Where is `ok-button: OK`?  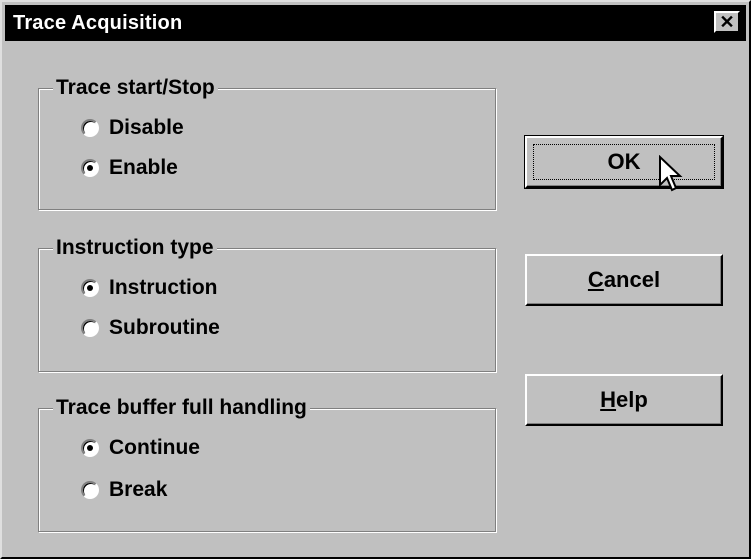 ok-button: OK is located at coordinates (624, 162).